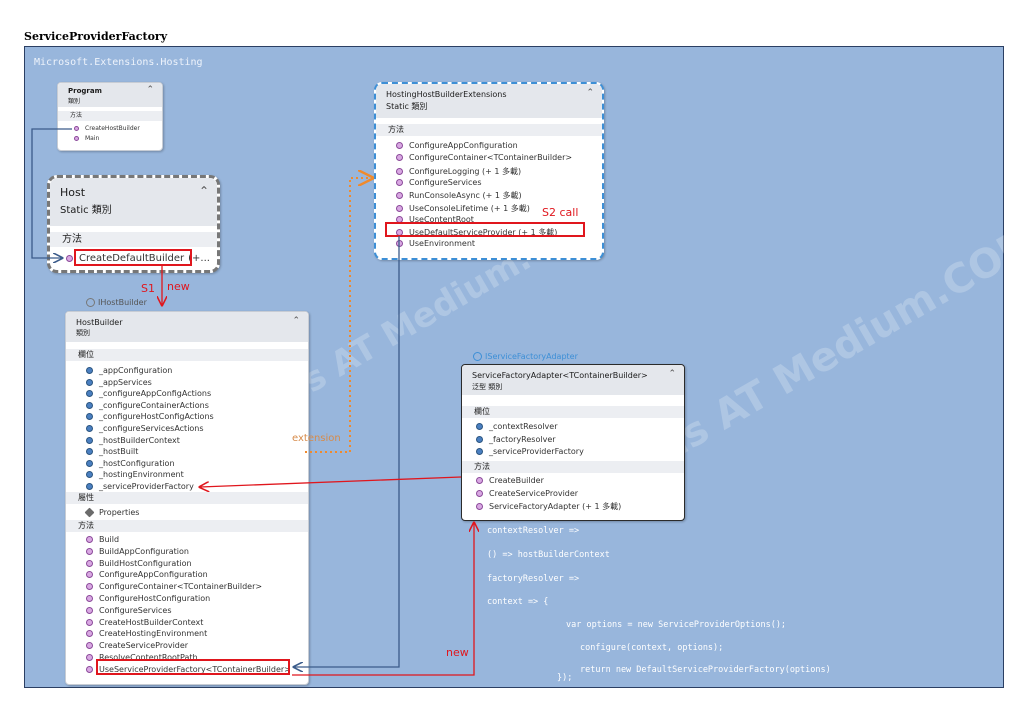 The image size is (1024, 701). I want to click on program-to-host-line, so click(51, 193).